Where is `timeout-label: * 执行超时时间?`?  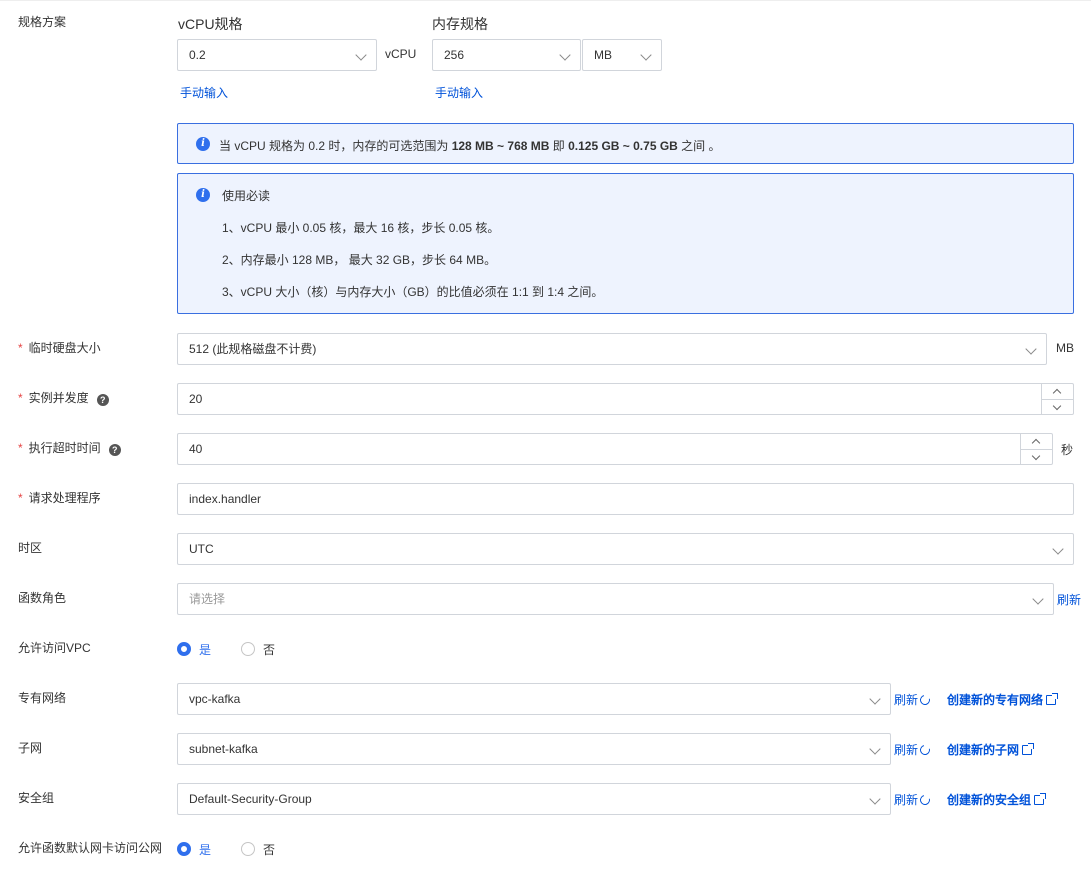
timeout-label: * 执行超时时间? is located at coordinates (69, 448).